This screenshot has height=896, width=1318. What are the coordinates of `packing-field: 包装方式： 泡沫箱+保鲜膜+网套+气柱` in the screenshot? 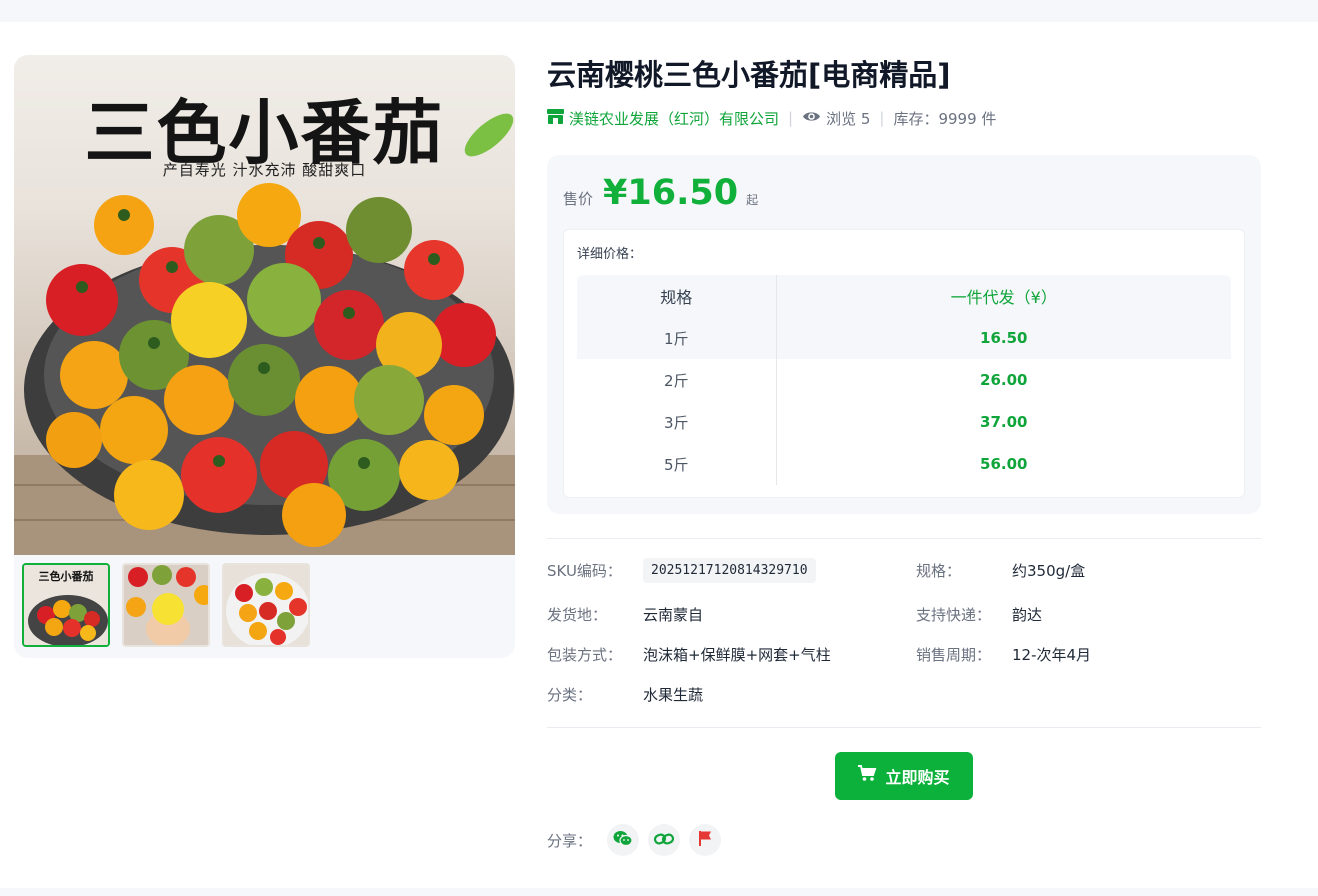 It's located at (689, 654).